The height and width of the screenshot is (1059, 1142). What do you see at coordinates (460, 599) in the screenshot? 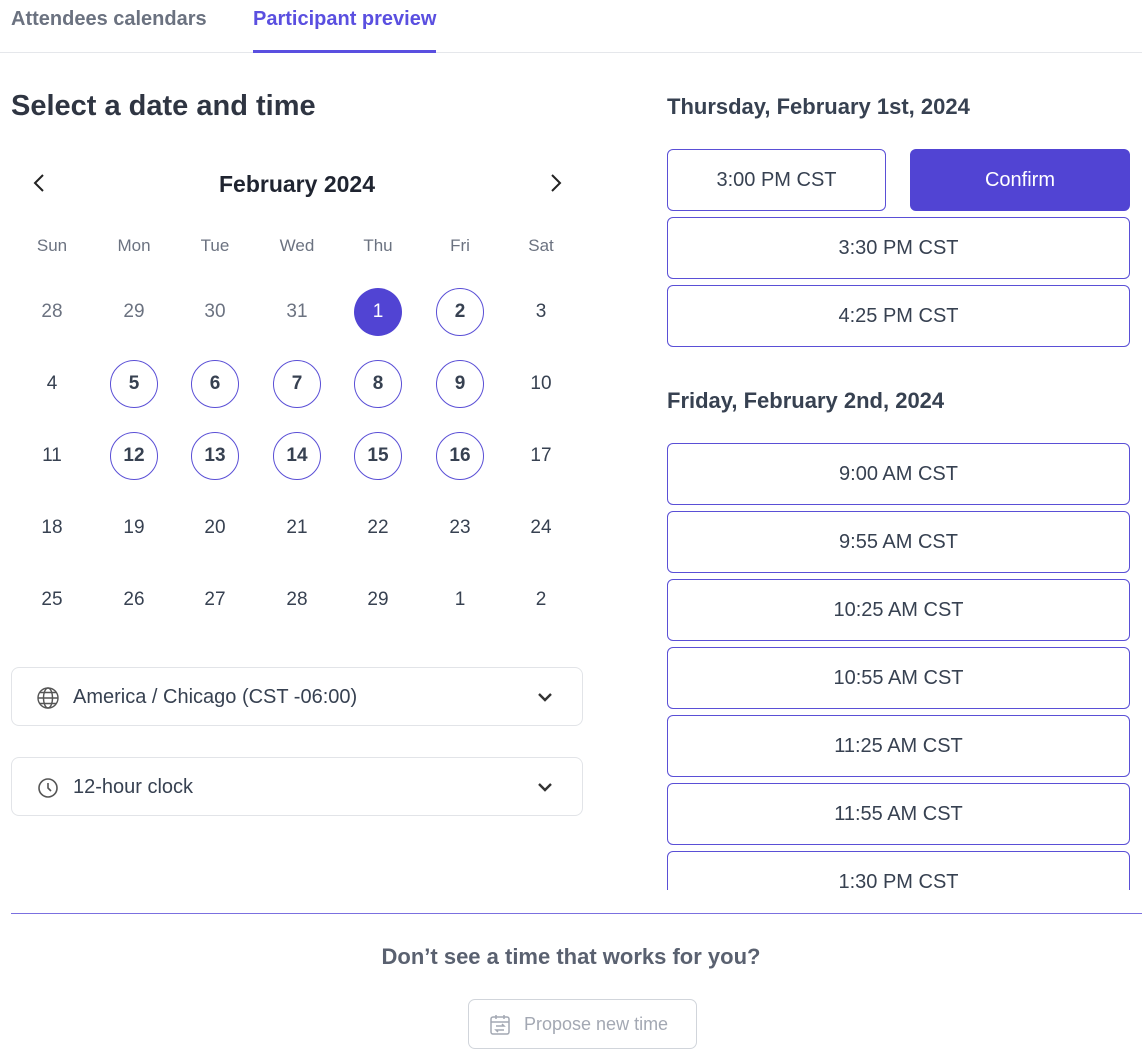
I see `calendar-day: 1` at bounding box center [460, 599].